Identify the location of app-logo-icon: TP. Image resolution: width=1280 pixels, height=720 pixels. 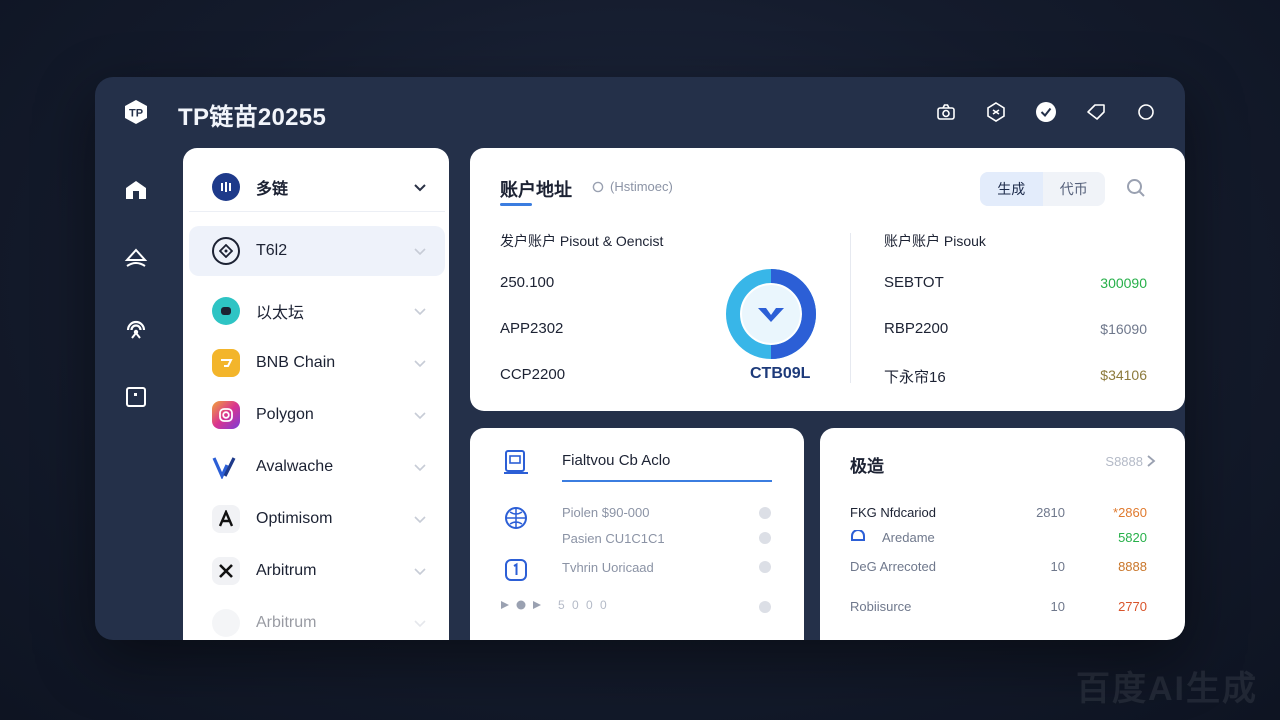
(136, 112).